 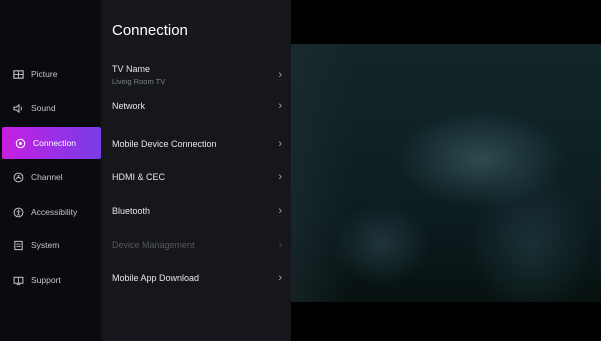 I want to click on menu-item-label: Bluetooth, so click(x=131, y=211).